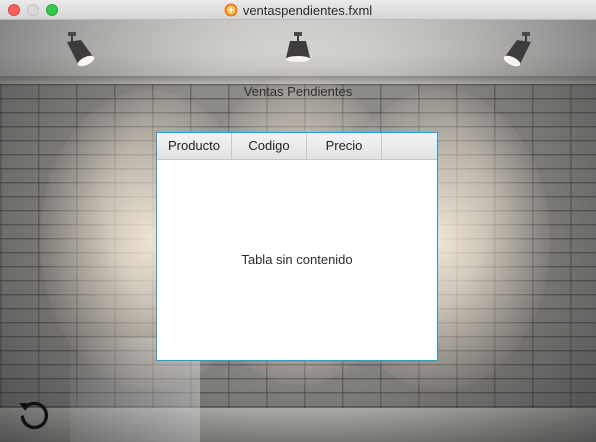  What do you see at coordinates (34, 415) in the screenshot?
I see `refresh-icon` at bounding box center [34, 415].